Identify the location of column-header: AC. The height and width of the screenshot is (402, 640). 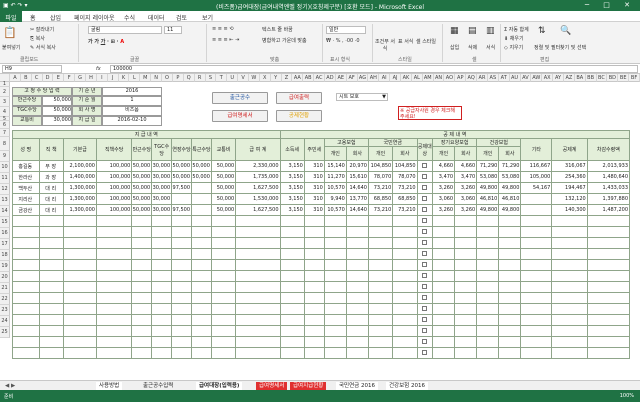
(319, 78).